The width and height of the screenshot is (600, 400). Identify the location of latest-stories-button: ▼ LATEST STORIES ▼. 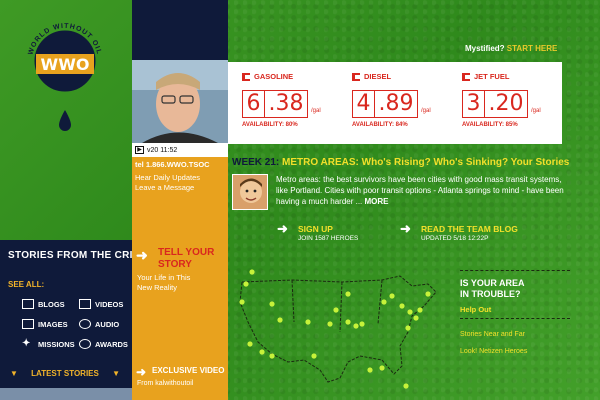
(65, 373).